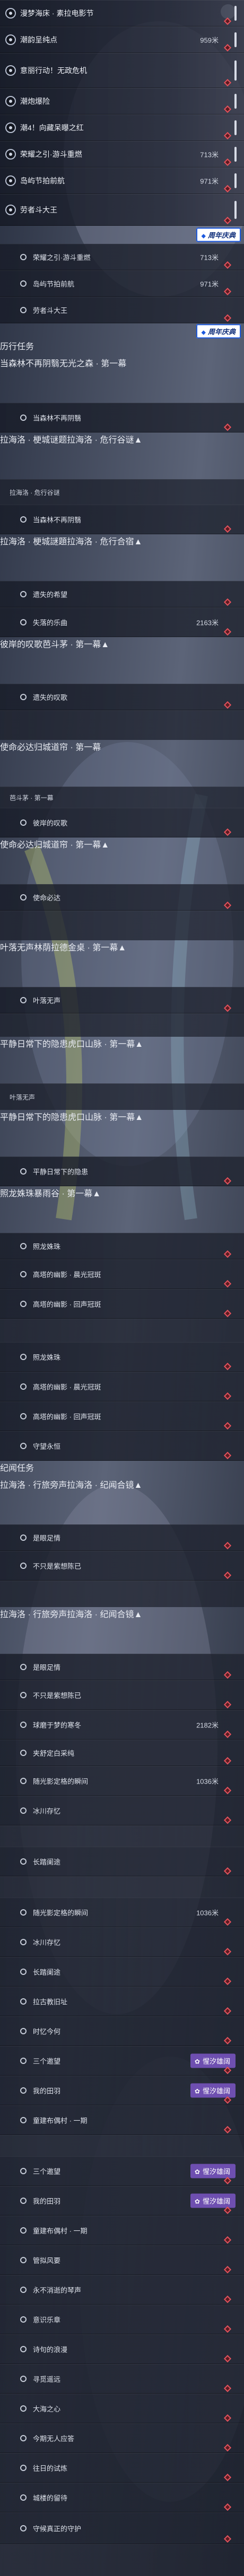 This screenshot has width=244, height=2576. Describe the element at coordinates (122, 697) in the screenshot. I see `step-row: 遗失的叹歌` at that location.